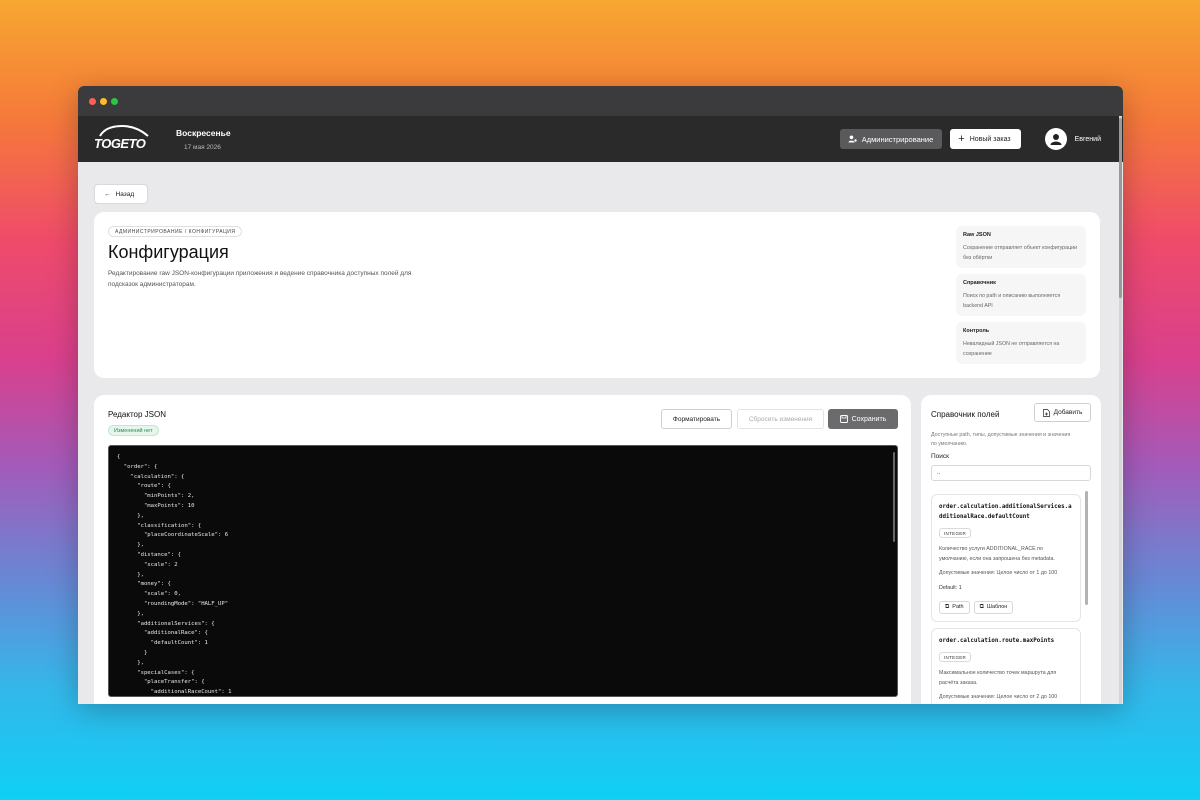 Image resolution: width=1200 pixels, height=800 pixels. I want to click on logo: TOGETO, so click(123, 137).